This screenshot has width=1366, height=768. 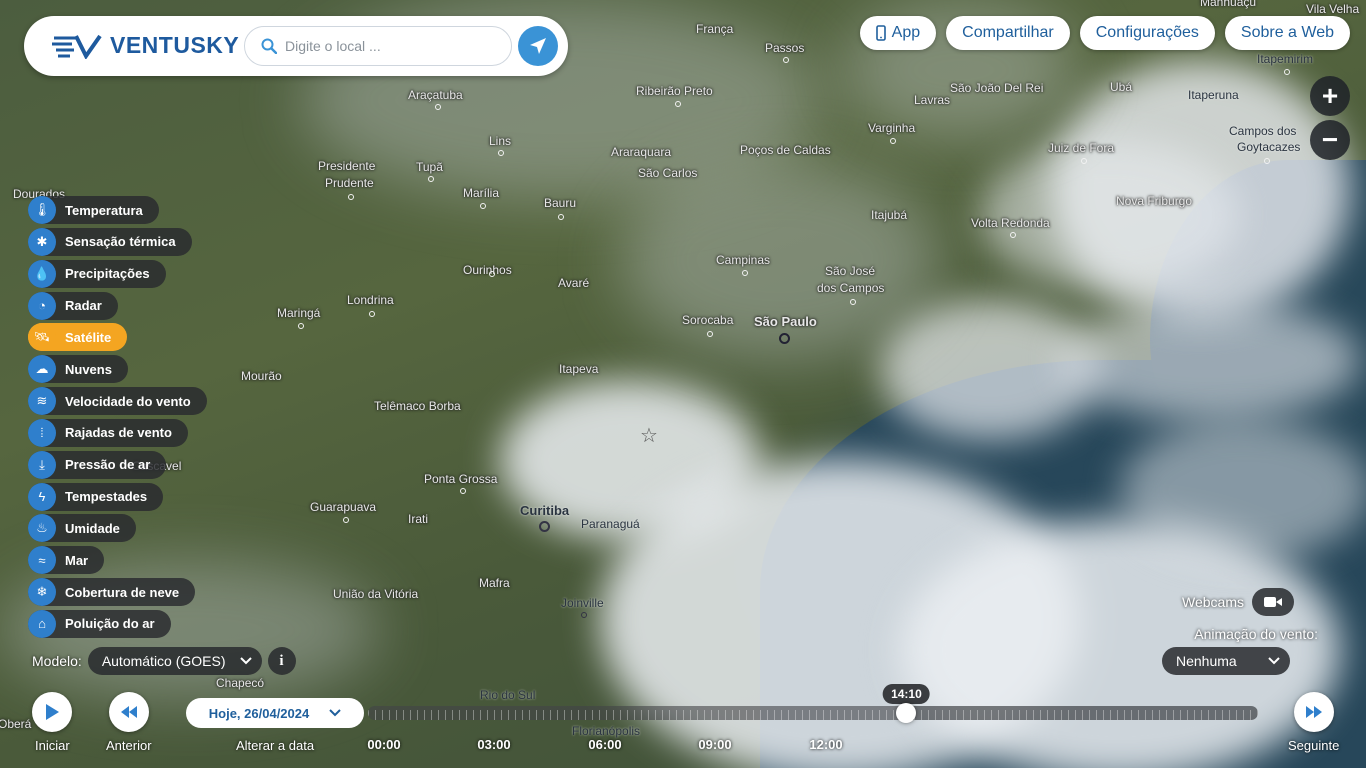 What do you see at coordinates (66, 560) in the screenshot?
I see `layer-waves: ≈ Mar` at bounding box center [66, 560].